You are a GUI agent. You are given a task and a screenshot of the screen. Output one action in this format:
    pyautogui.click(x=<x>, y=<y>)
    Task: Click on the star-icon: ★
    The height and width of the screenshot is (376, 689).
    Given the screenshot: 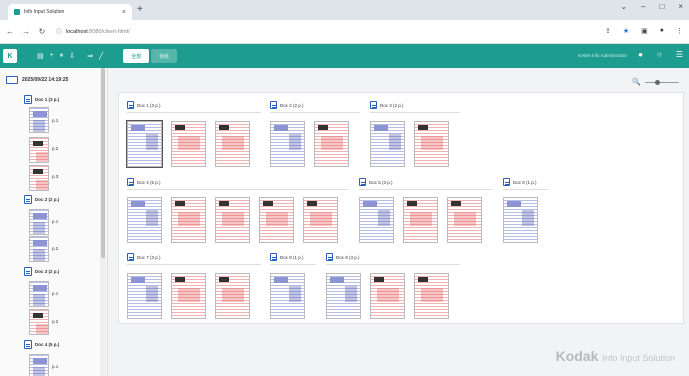 What is the action you would take?
    pyautogui.click(x=626, y=31)
    